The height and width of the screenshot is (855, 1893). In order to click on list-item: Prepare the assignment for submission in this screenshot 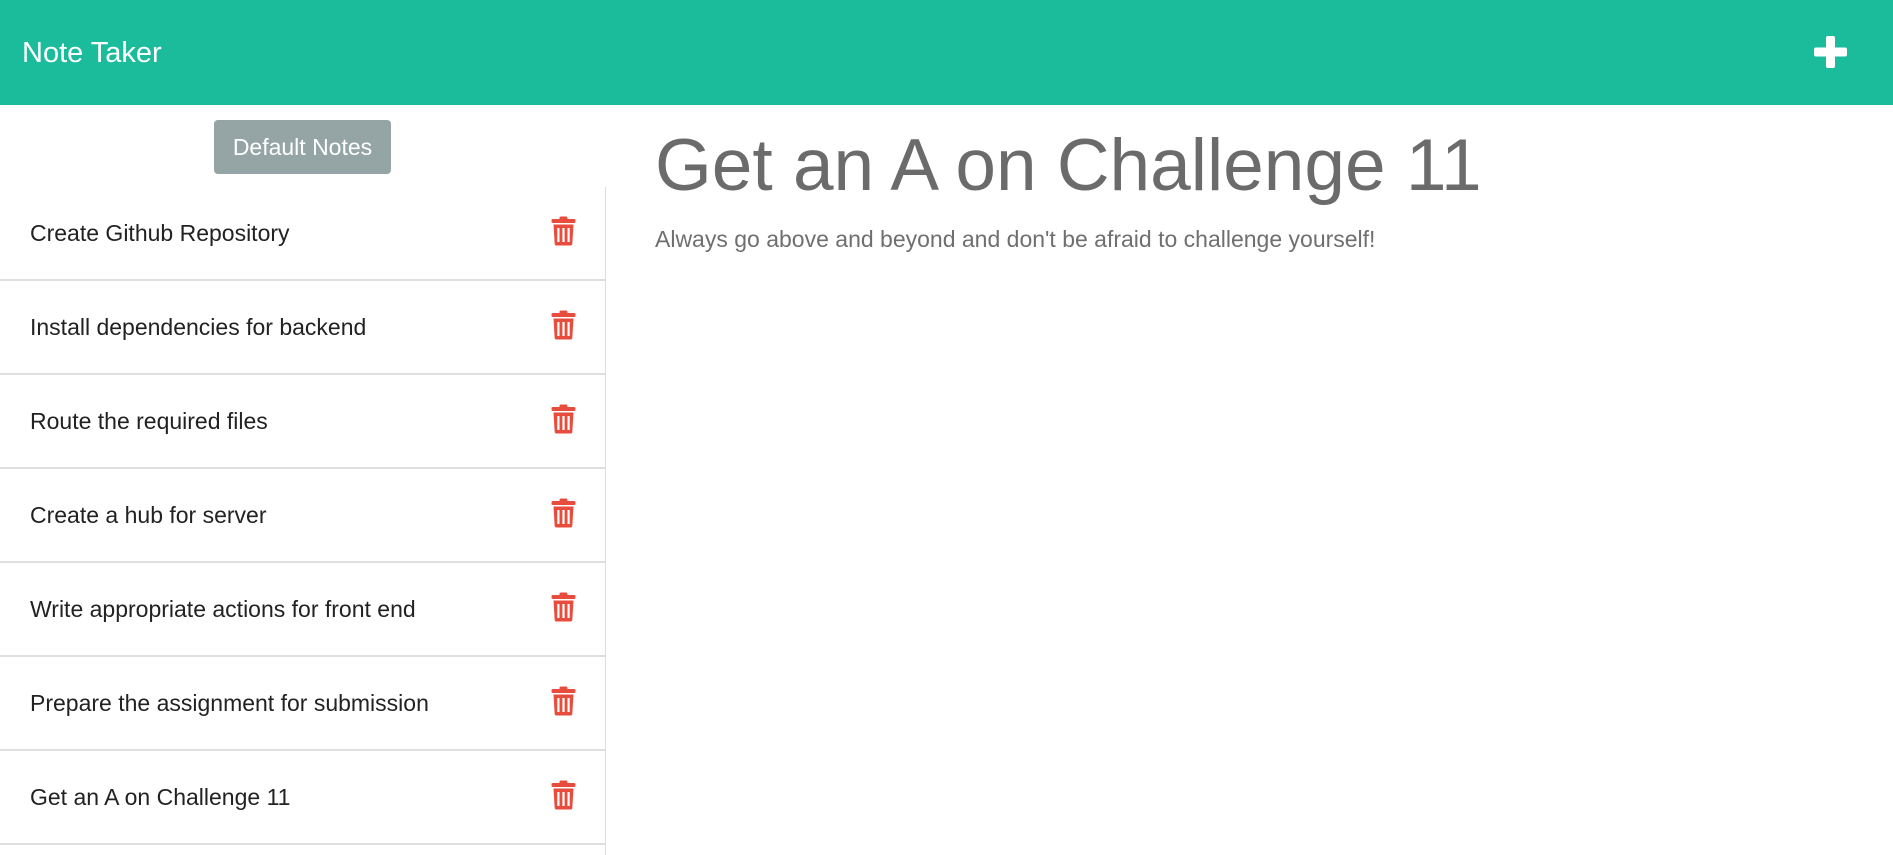, I will do `click(302, 704)`.